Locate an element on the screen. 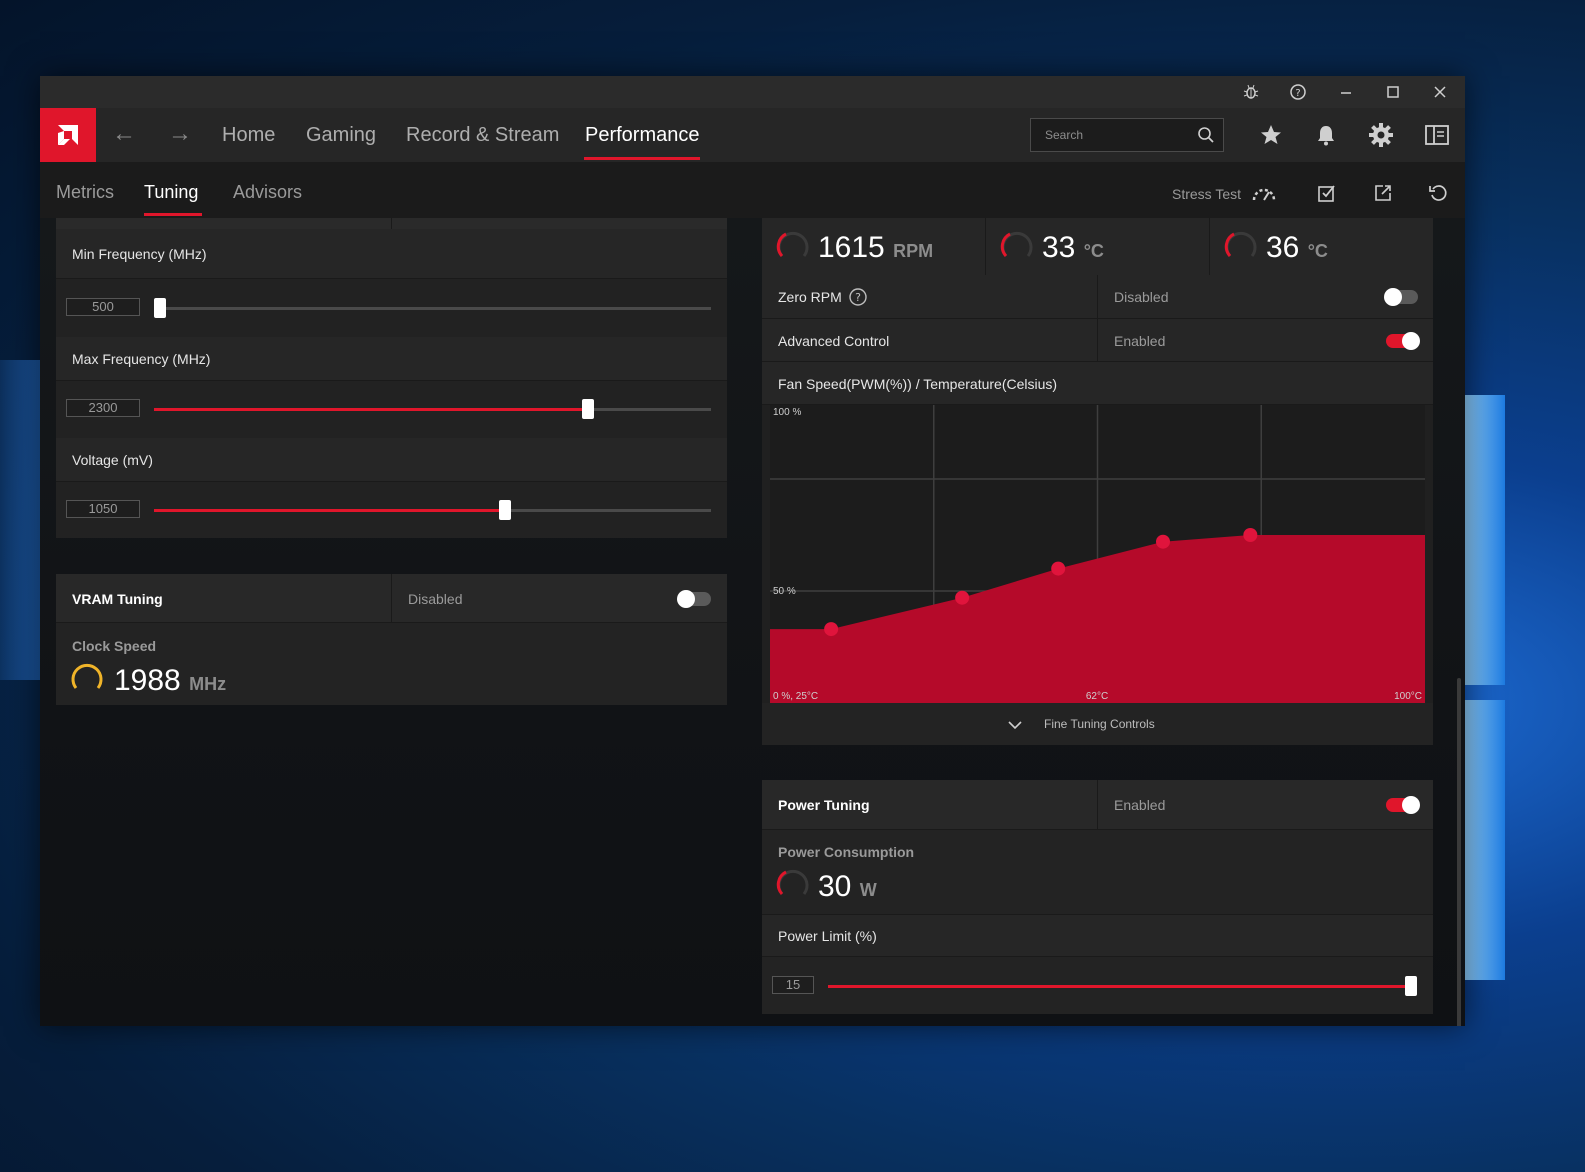 Image resolution: width=1585 pixels, height=1172 pixels. zero-rpm-row: Zero RPM ? Disabled is located at coordinates (1097, 297).